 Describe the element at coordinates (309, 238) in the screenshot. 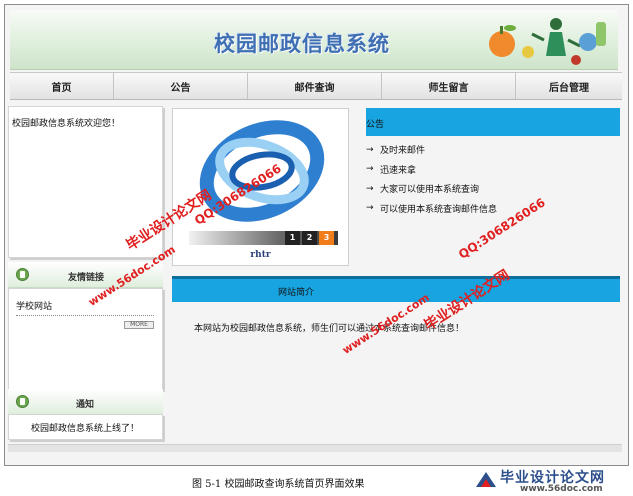

I see `slide-button-2: 2` at that location.